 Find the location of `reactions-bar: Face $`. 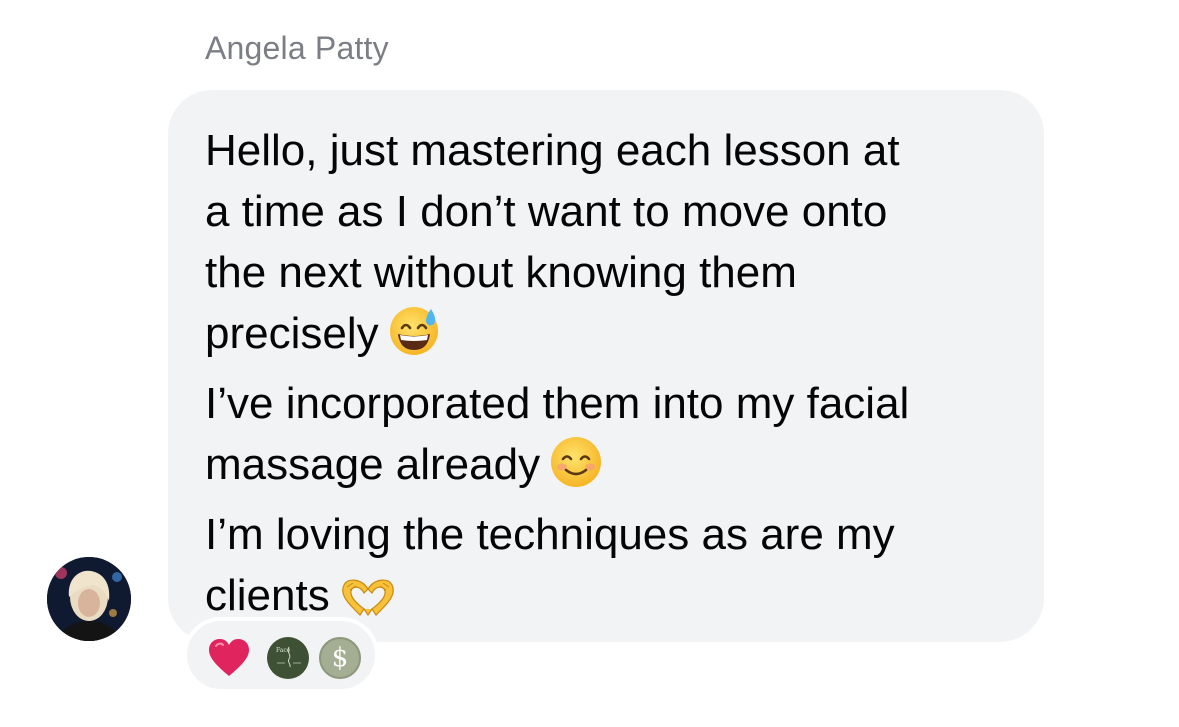

reactions-bar: Face $ is located at coordinates (281, 655).